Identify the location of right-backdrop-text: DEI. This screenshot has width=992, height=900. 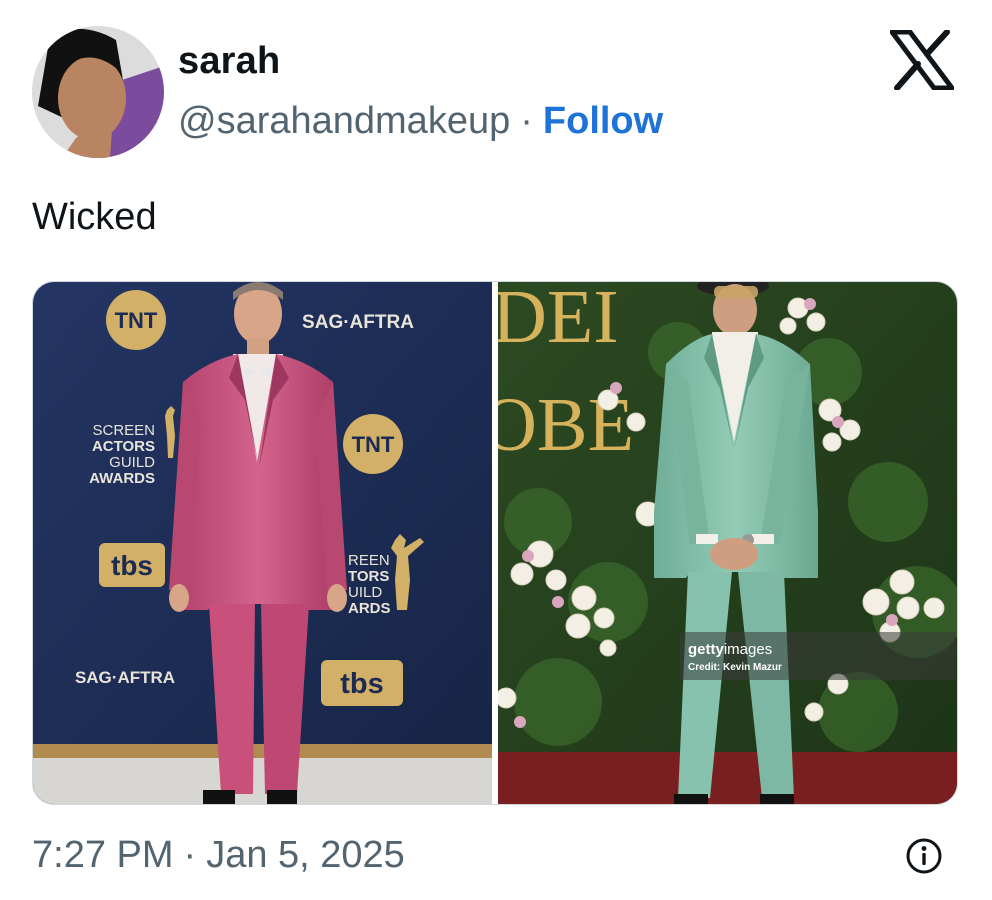
(558, 320).